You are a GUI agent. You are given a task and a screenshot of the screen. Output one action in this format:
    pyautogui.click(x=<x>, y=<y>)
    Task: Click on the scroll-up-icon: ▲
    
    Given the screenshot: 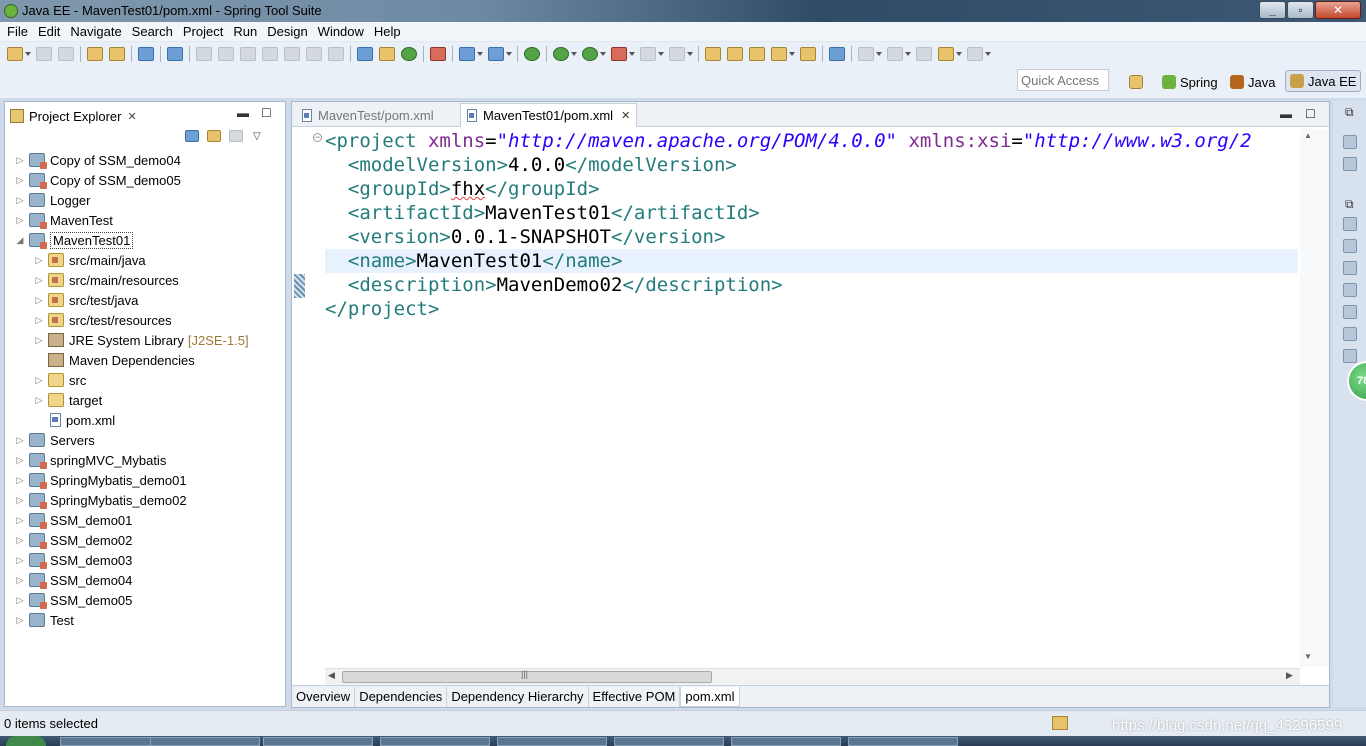 What is the action you would take?
    pyautogui.click(x=1308, y=135)
    